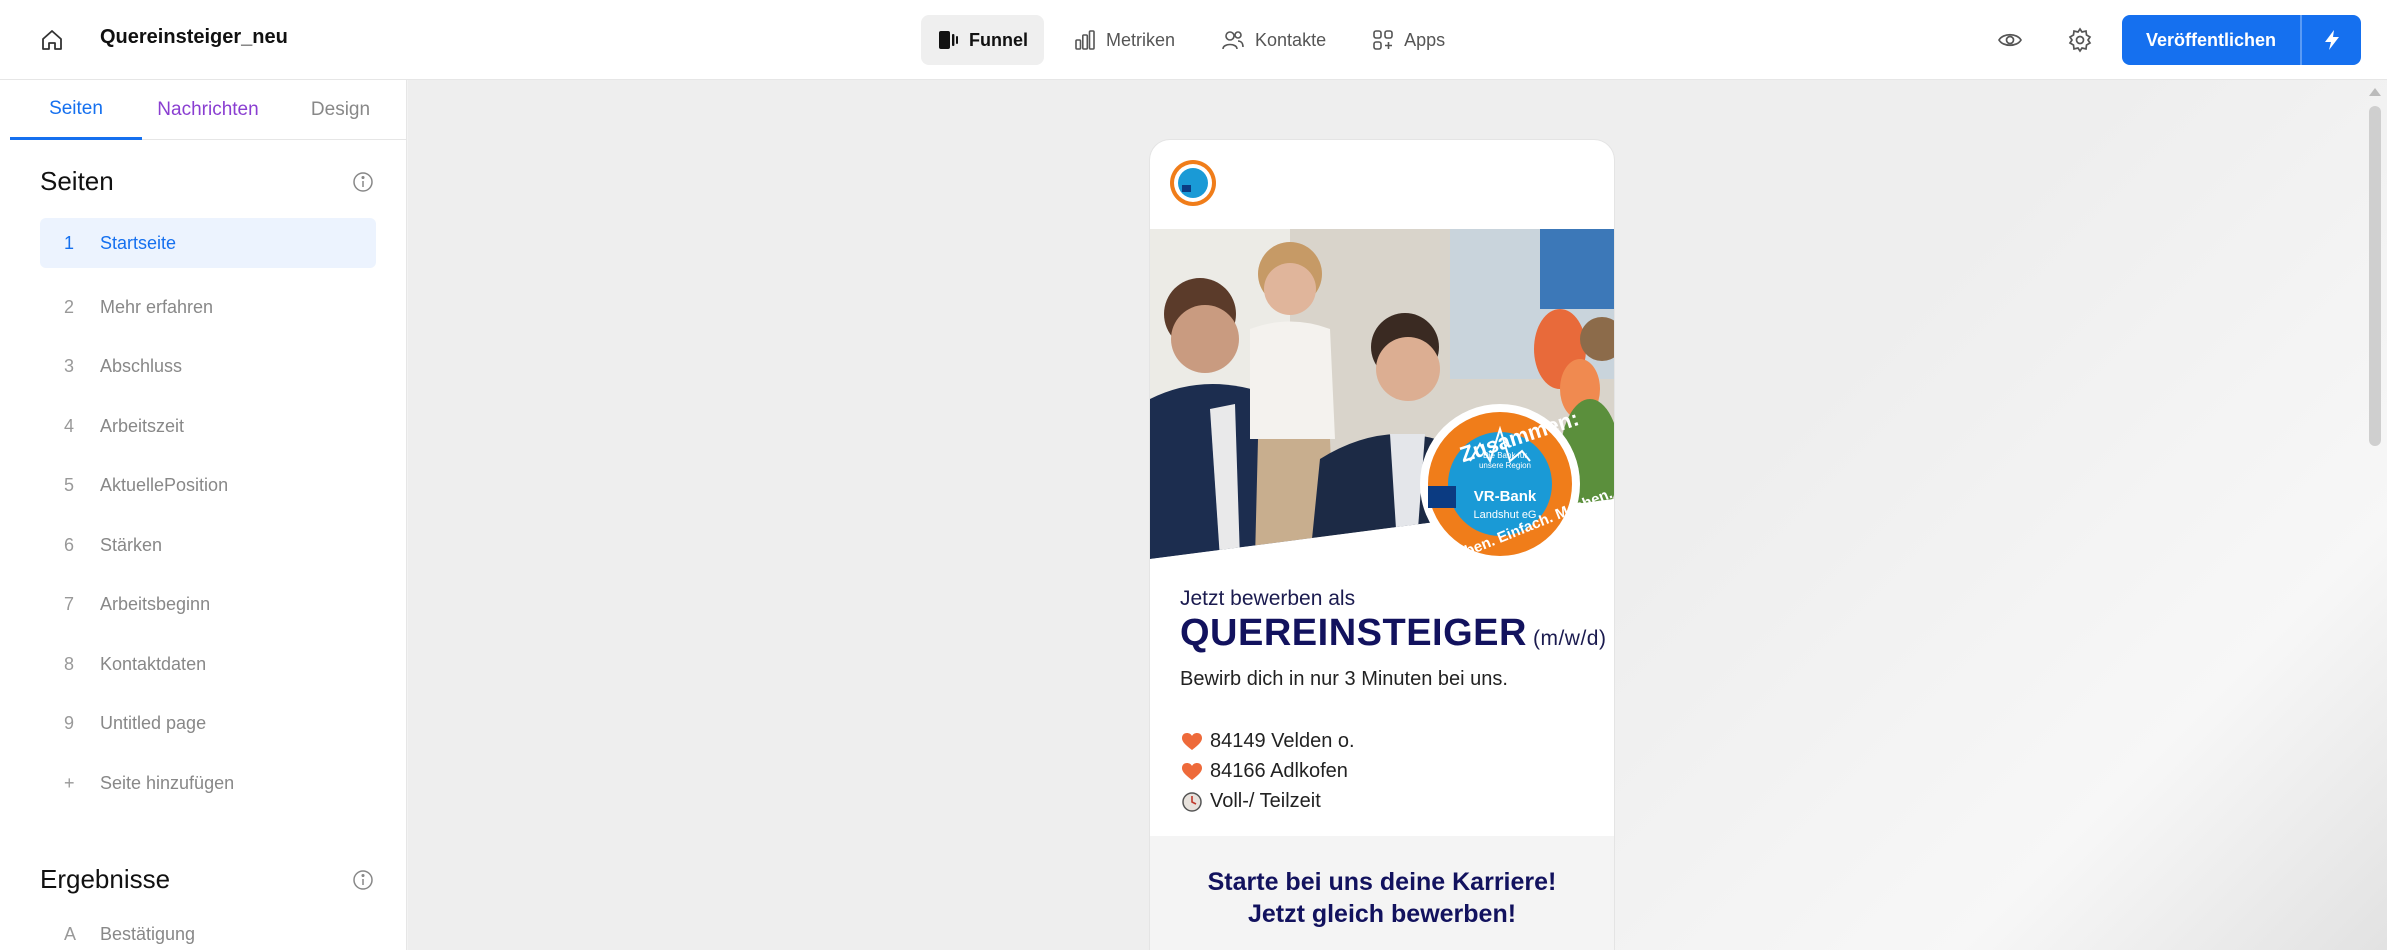 Image resolution: width=2387 pixels, height=950 pixels. What do you see at coordinates (1425, 39) in the screenshot?
I see `nav-apps-label: Apps` at bounding box center [1425, 39].